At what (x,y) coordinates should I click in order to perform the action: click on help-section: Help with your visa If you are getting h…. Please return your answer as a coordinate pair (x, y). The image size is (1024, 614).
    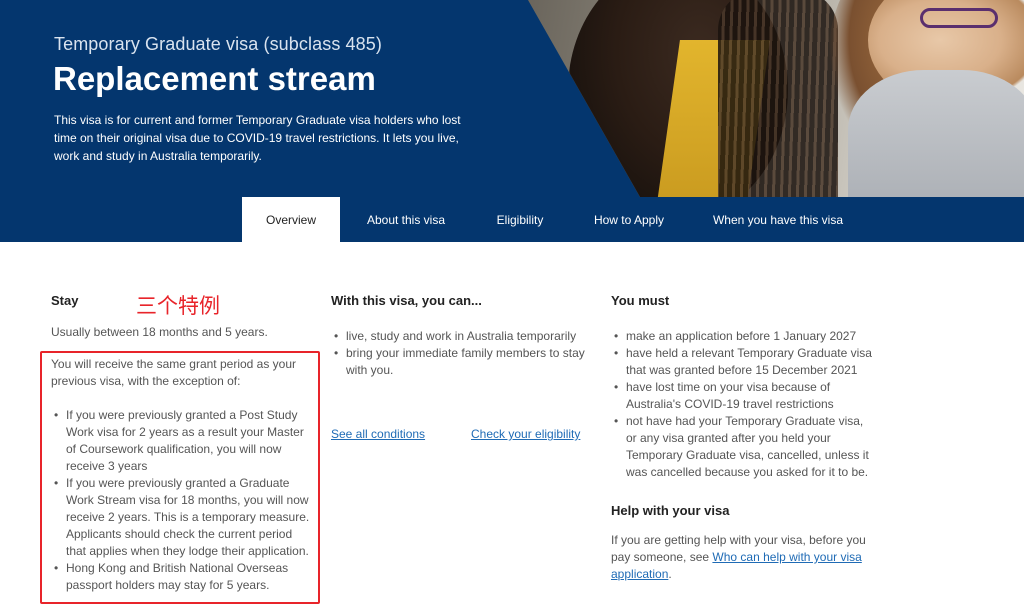
    Looking at the image, I should click on (744, 542).